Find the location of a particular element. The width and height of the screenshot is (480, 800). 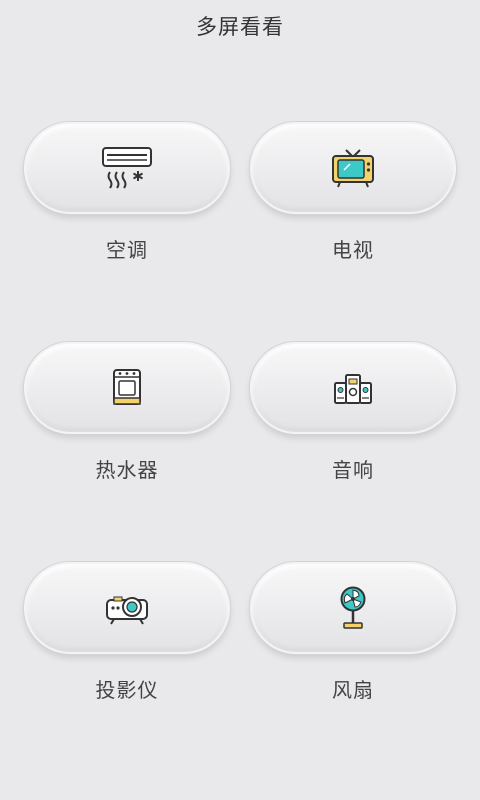

device-water-heater: 热水器 is located at coordinates (127, 412).